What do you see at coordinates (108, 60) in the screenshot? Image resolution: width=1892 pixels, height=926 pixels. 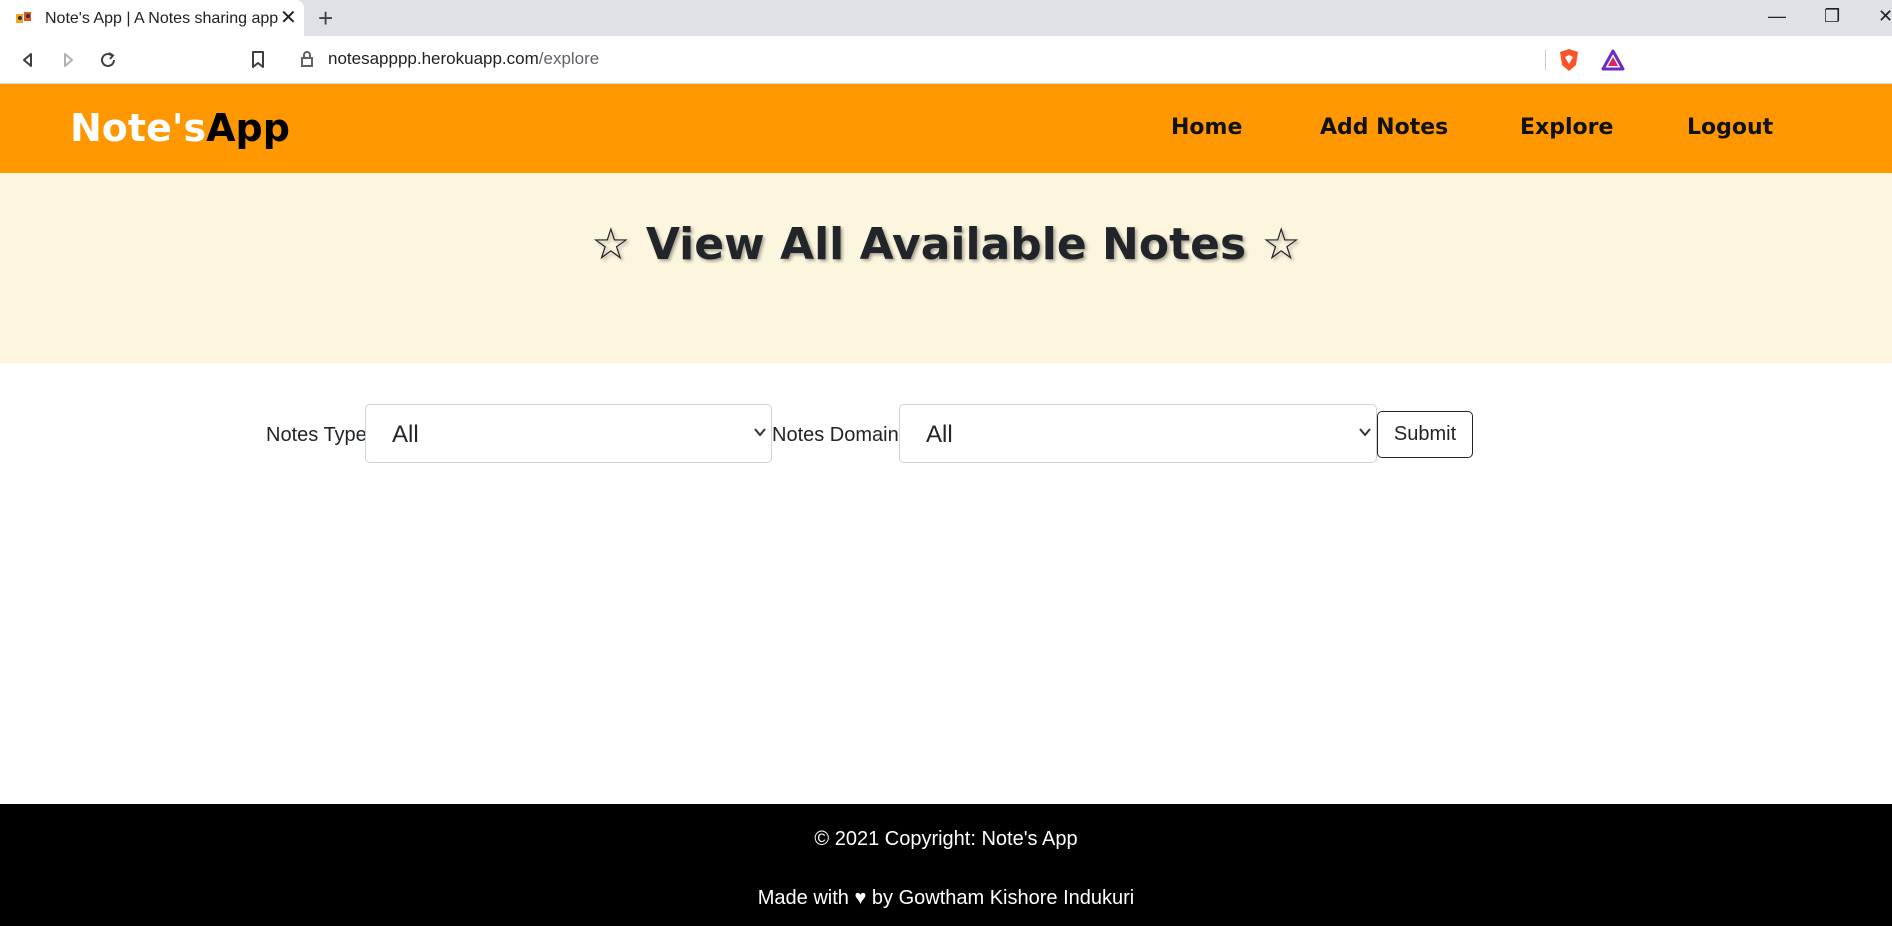 I see `reload-icon` at bounding box center [108, 60].